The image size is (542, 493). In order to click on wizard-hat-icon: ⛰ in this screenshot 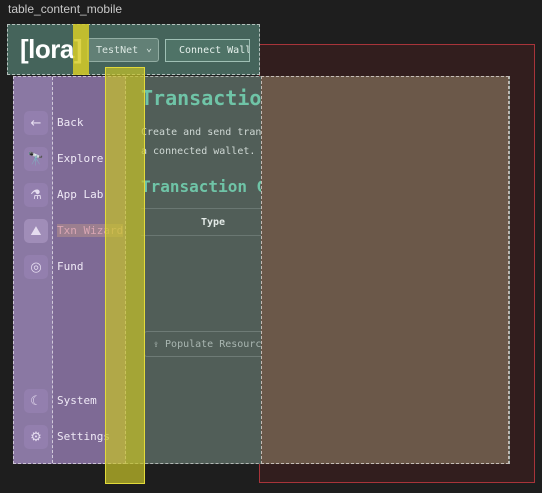, I will do `click(36, 231)`.